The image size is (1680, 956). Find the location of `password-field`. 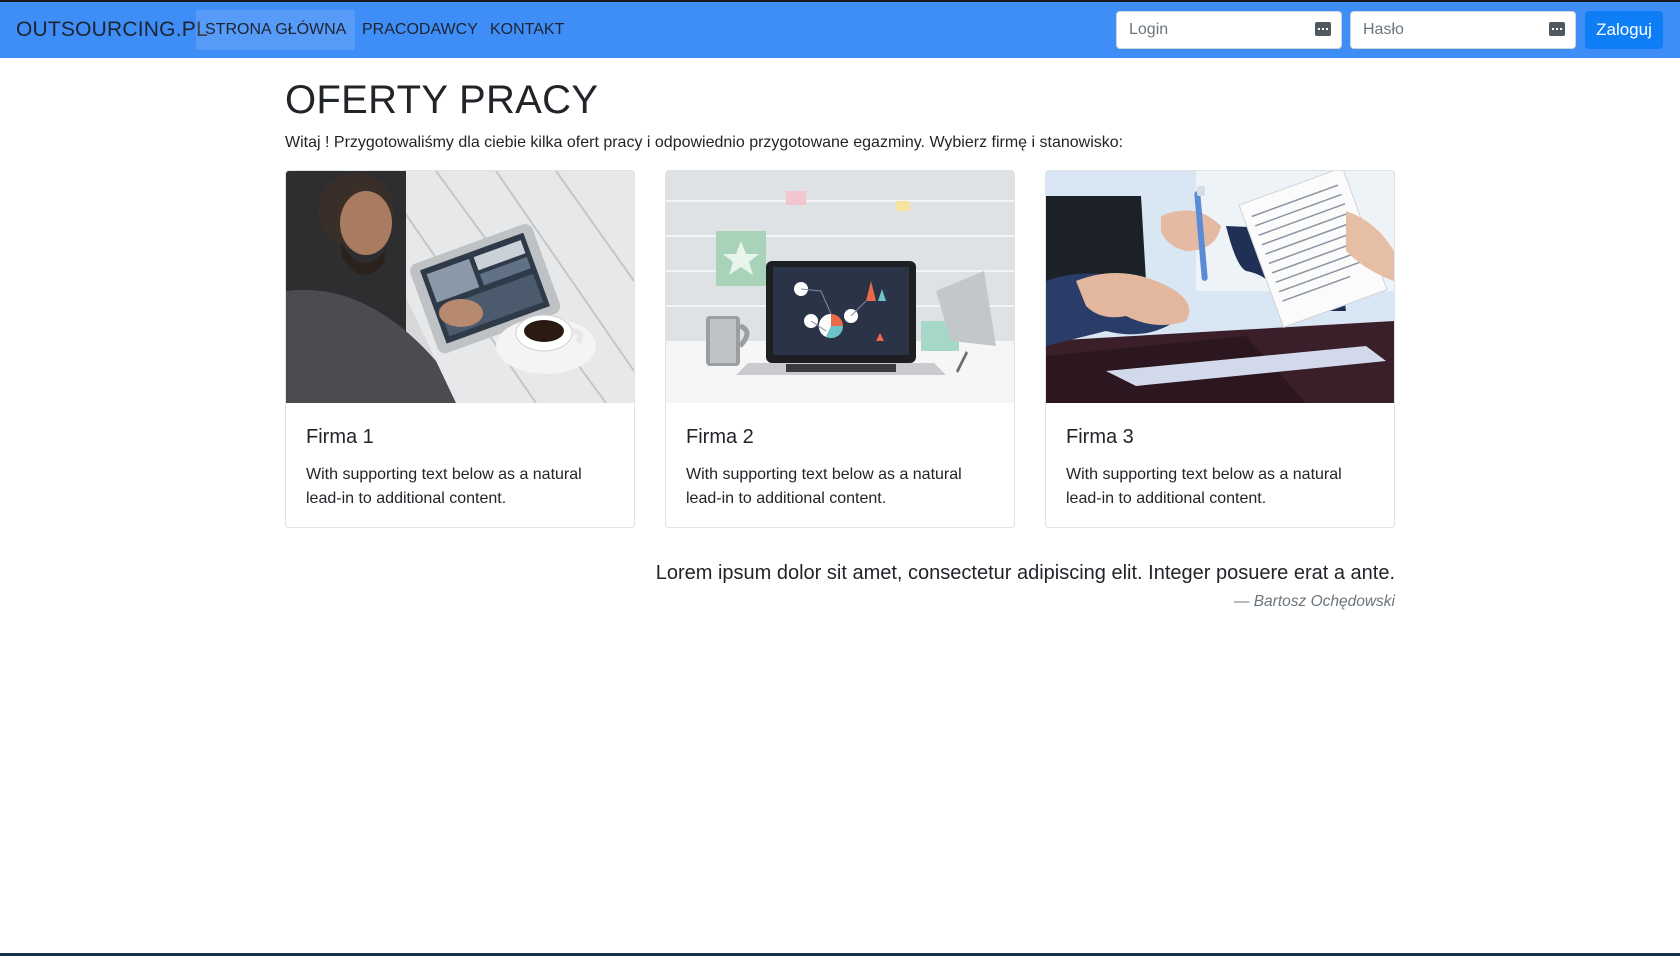

password-field is located at coordinates (1463, 30).